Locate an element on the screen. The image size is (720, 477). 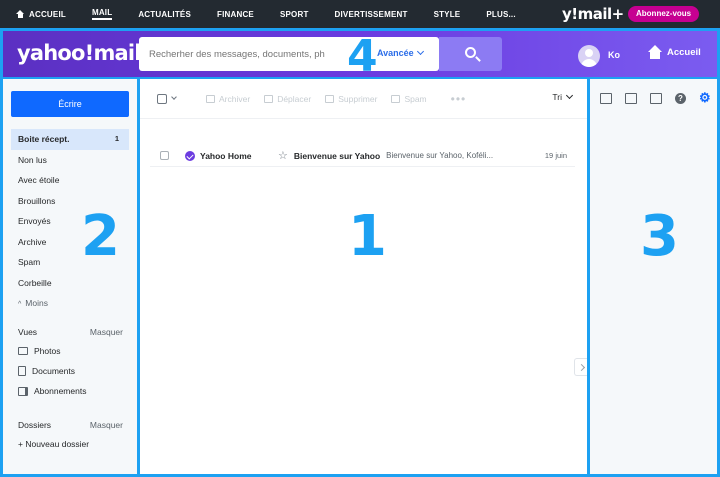
view-subscriptions: Abonnements is located at coordinates (70, 391).